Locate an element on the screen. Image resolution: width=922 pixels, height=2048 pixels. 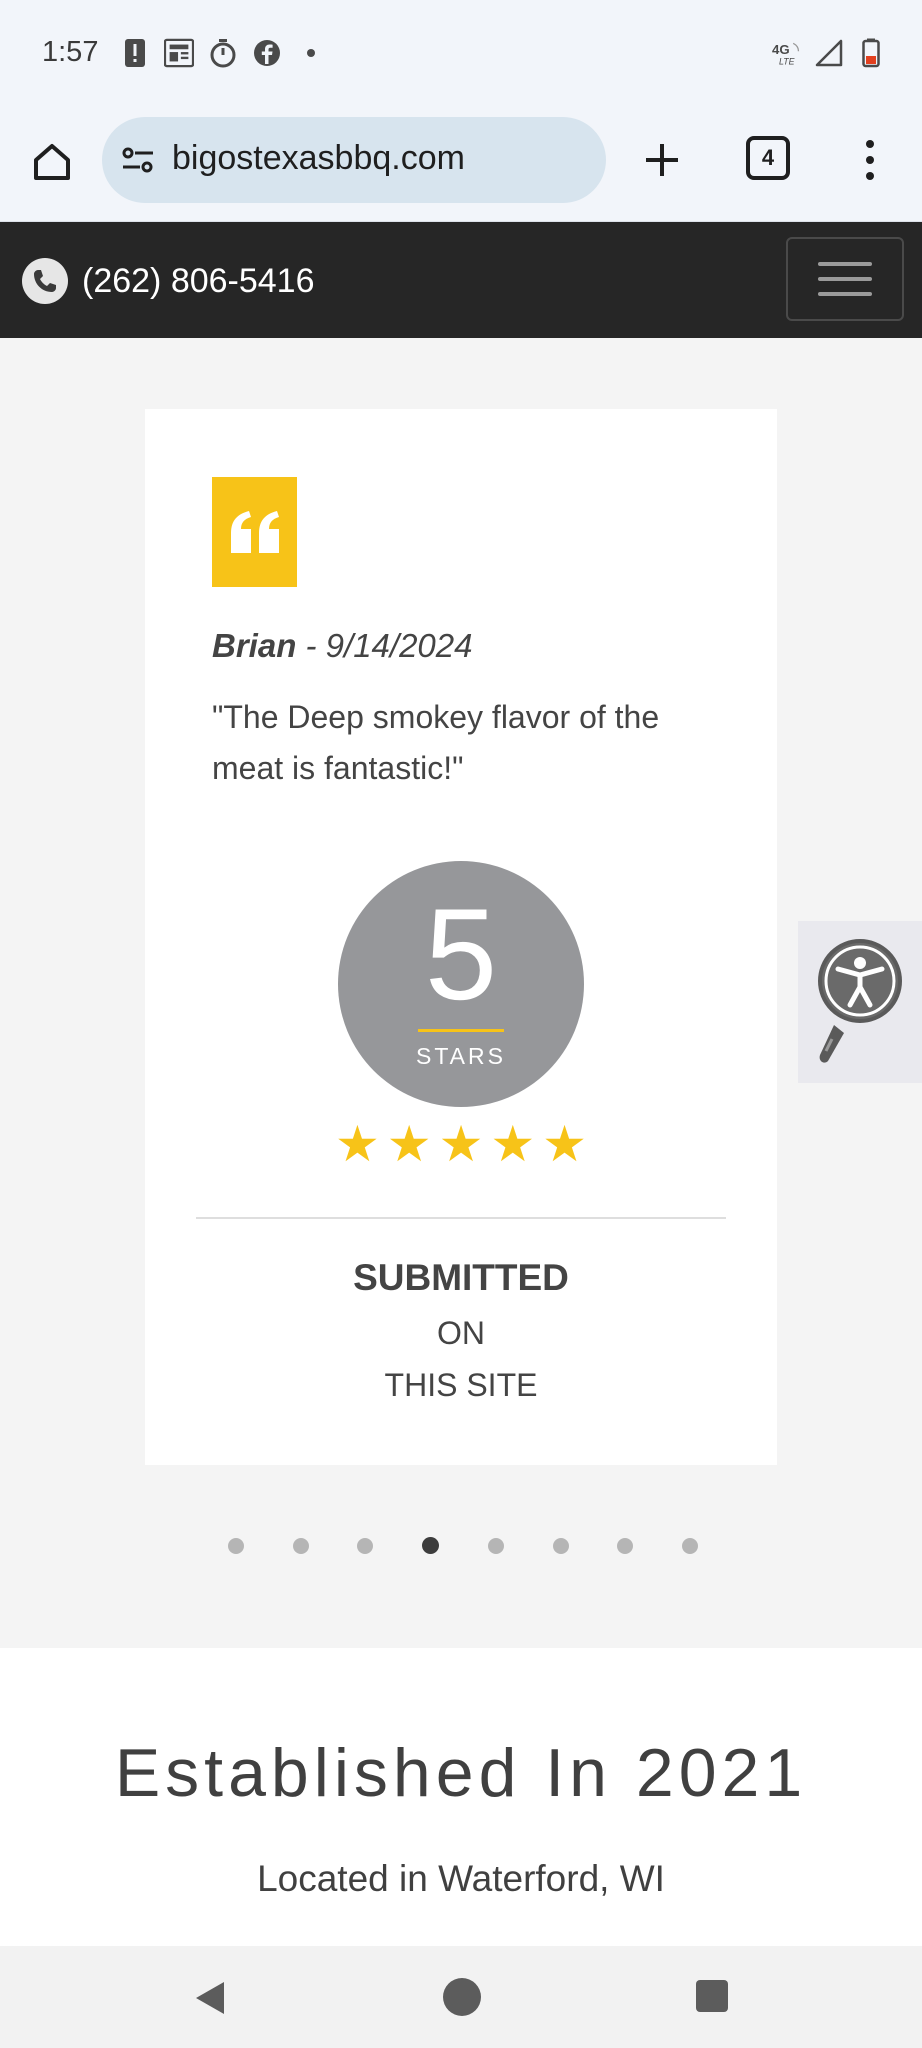
star-rating: ★ ★ ★ ★ ★ is located at coordinates (461, 1144).